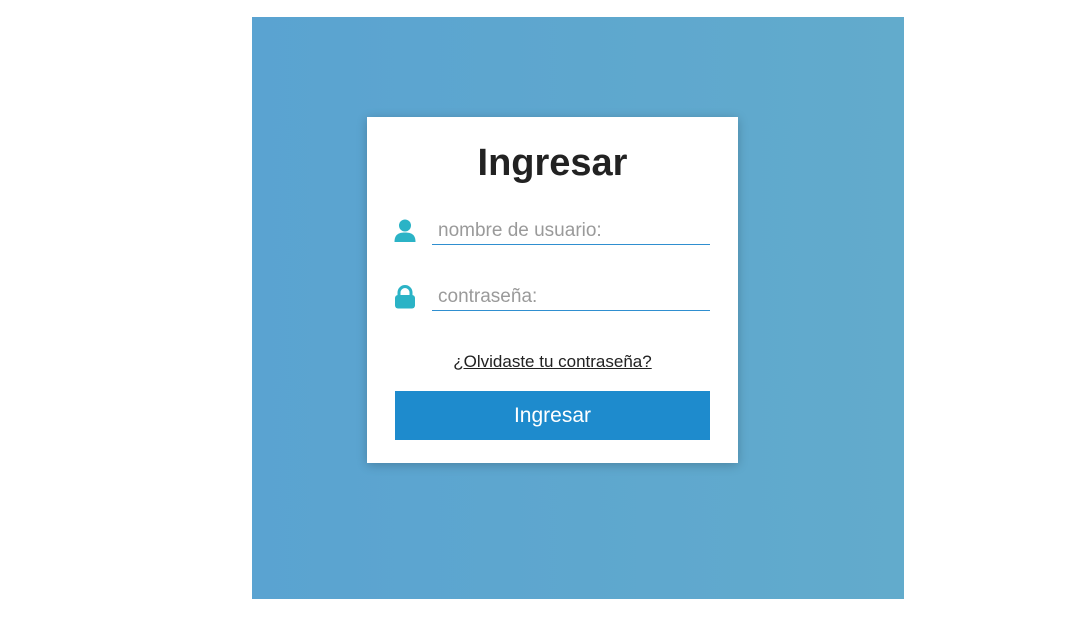  Describe the element at coordinates (552, 362) in the screenshot. I see `forgot-password-link: ¿Olvidaste tu contraseña?` at that location.